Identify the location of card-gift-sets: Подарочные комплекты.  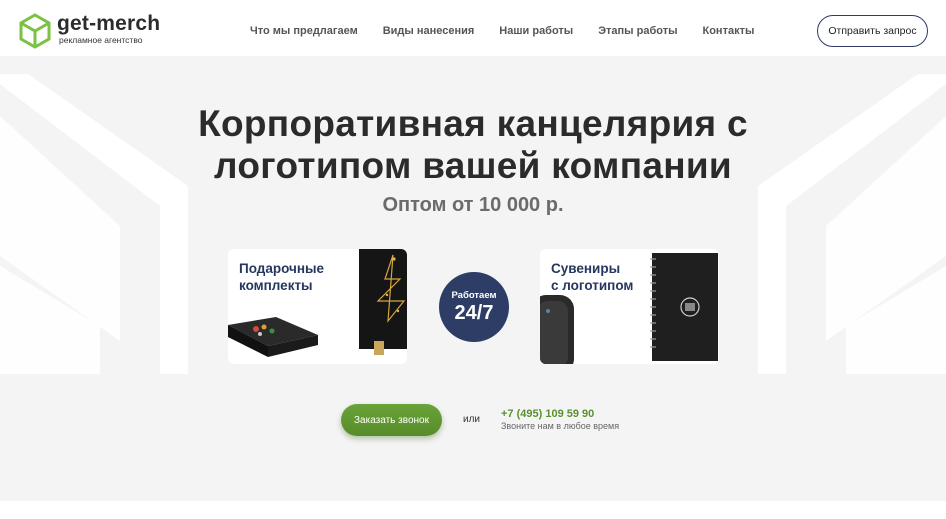
(317, 306).